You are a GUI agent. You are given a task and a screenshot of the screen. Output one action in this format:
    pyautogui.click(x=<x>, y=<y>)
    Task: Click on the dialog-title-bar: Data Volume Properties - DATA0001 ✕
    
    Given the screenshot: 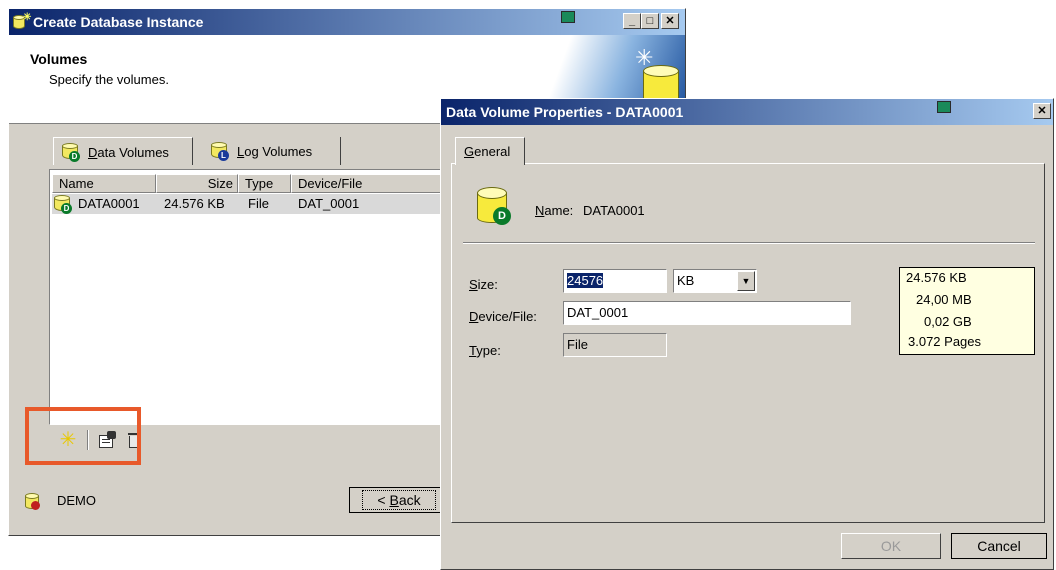 What is the action you would take?
    pyautogui.click(x=747, y=112)
    